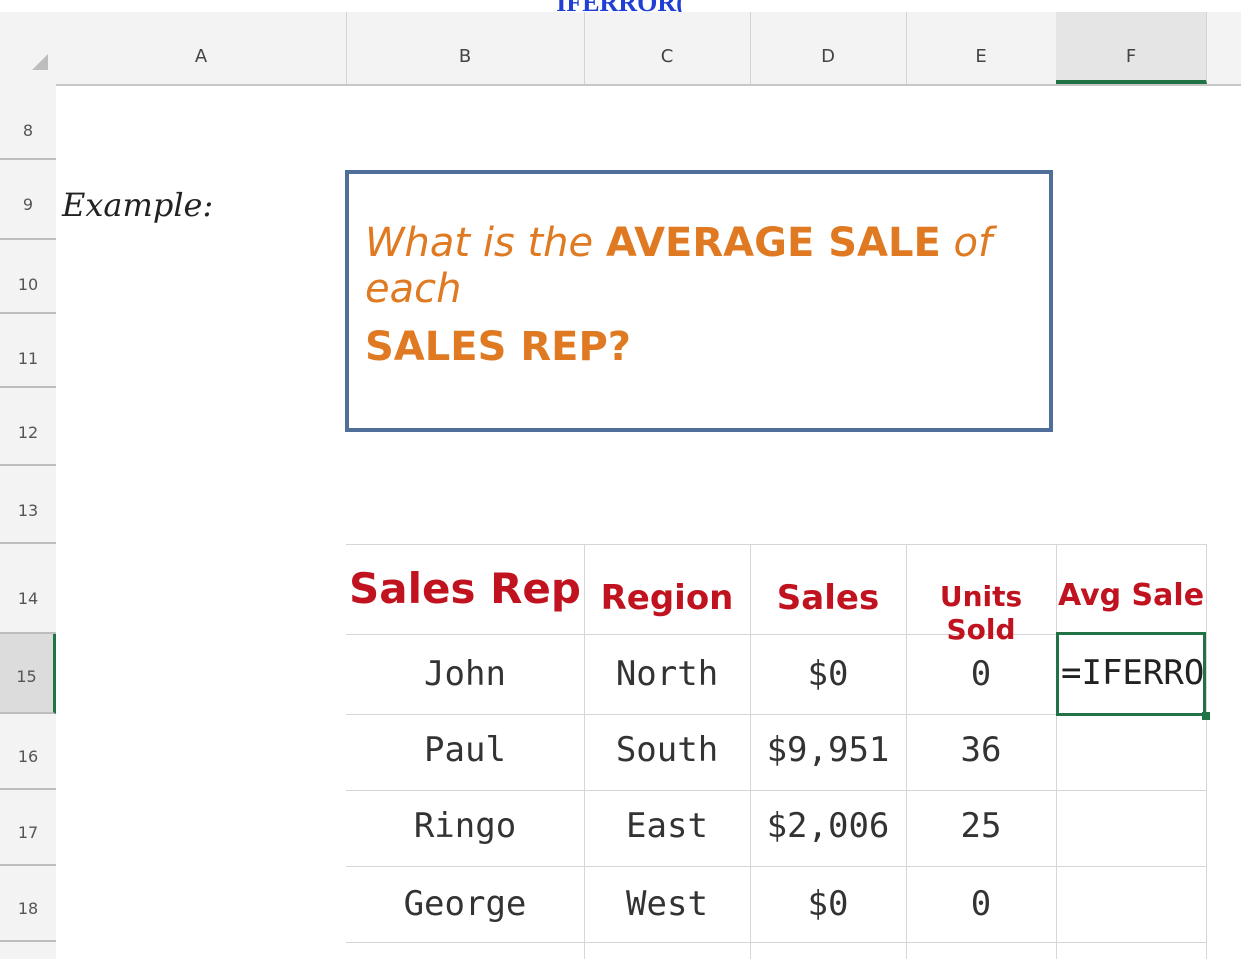 The height and width of the screenshot is (959, 1241). What do you see at coordinates (776, 790) in the screenshot?
I see `grid-line-h4` at bounding box center [776, 790].